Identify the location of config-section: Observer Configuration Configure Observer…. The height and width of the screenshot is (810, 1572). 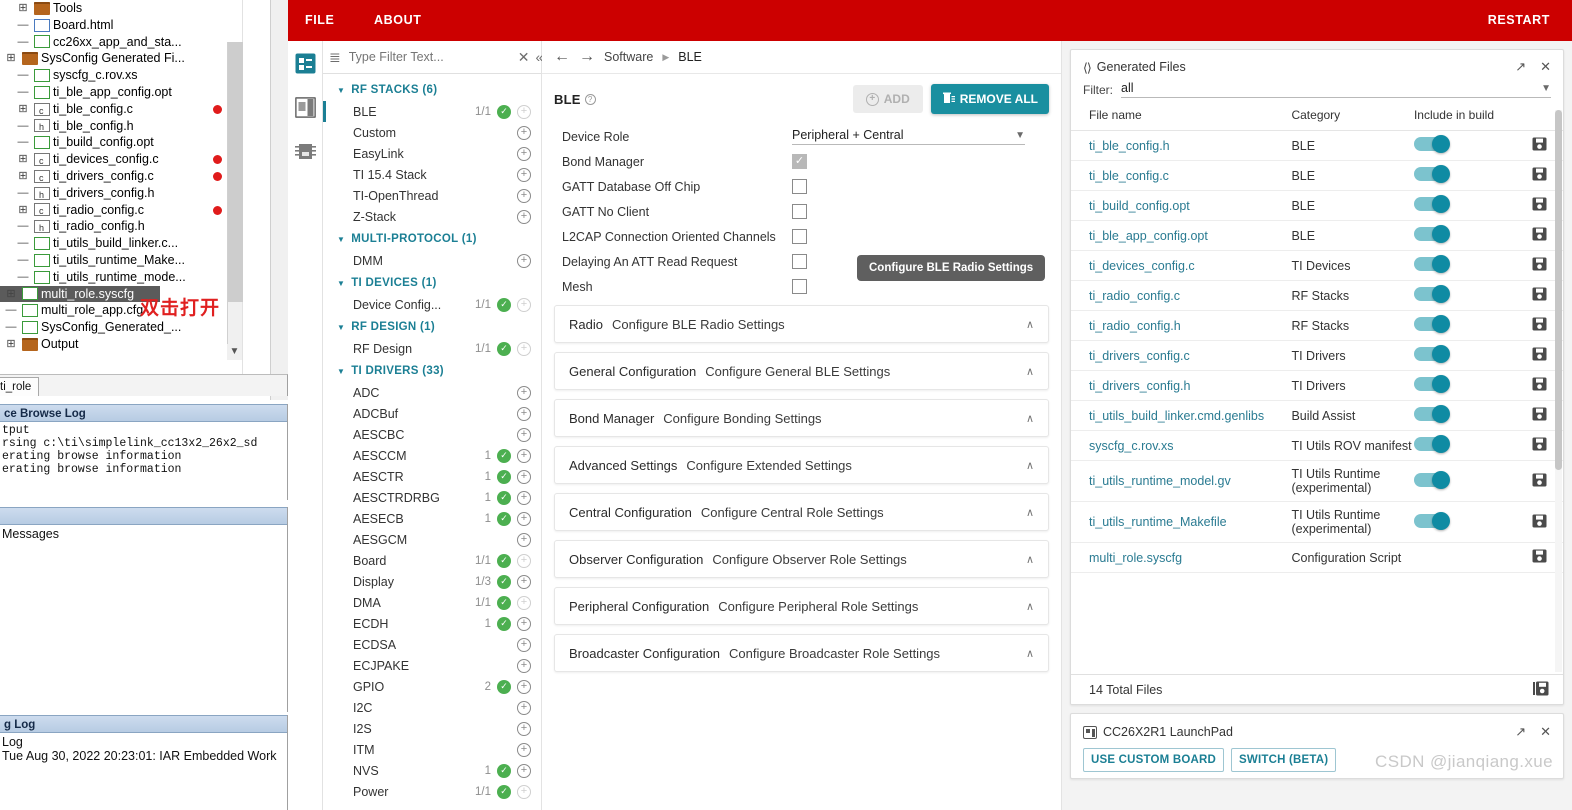
(801, 559).